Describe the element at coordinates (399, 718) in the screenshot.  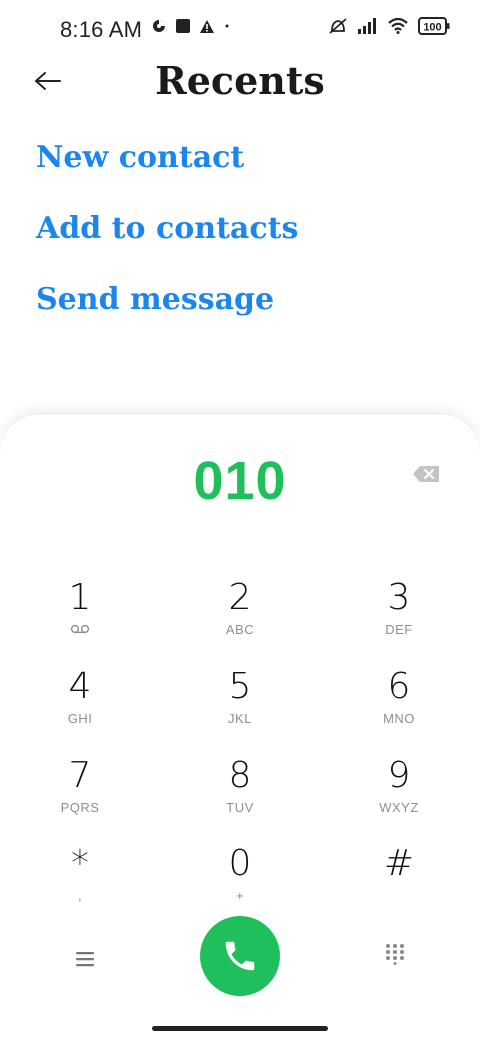
I see `key-letters: MNO` at that location.